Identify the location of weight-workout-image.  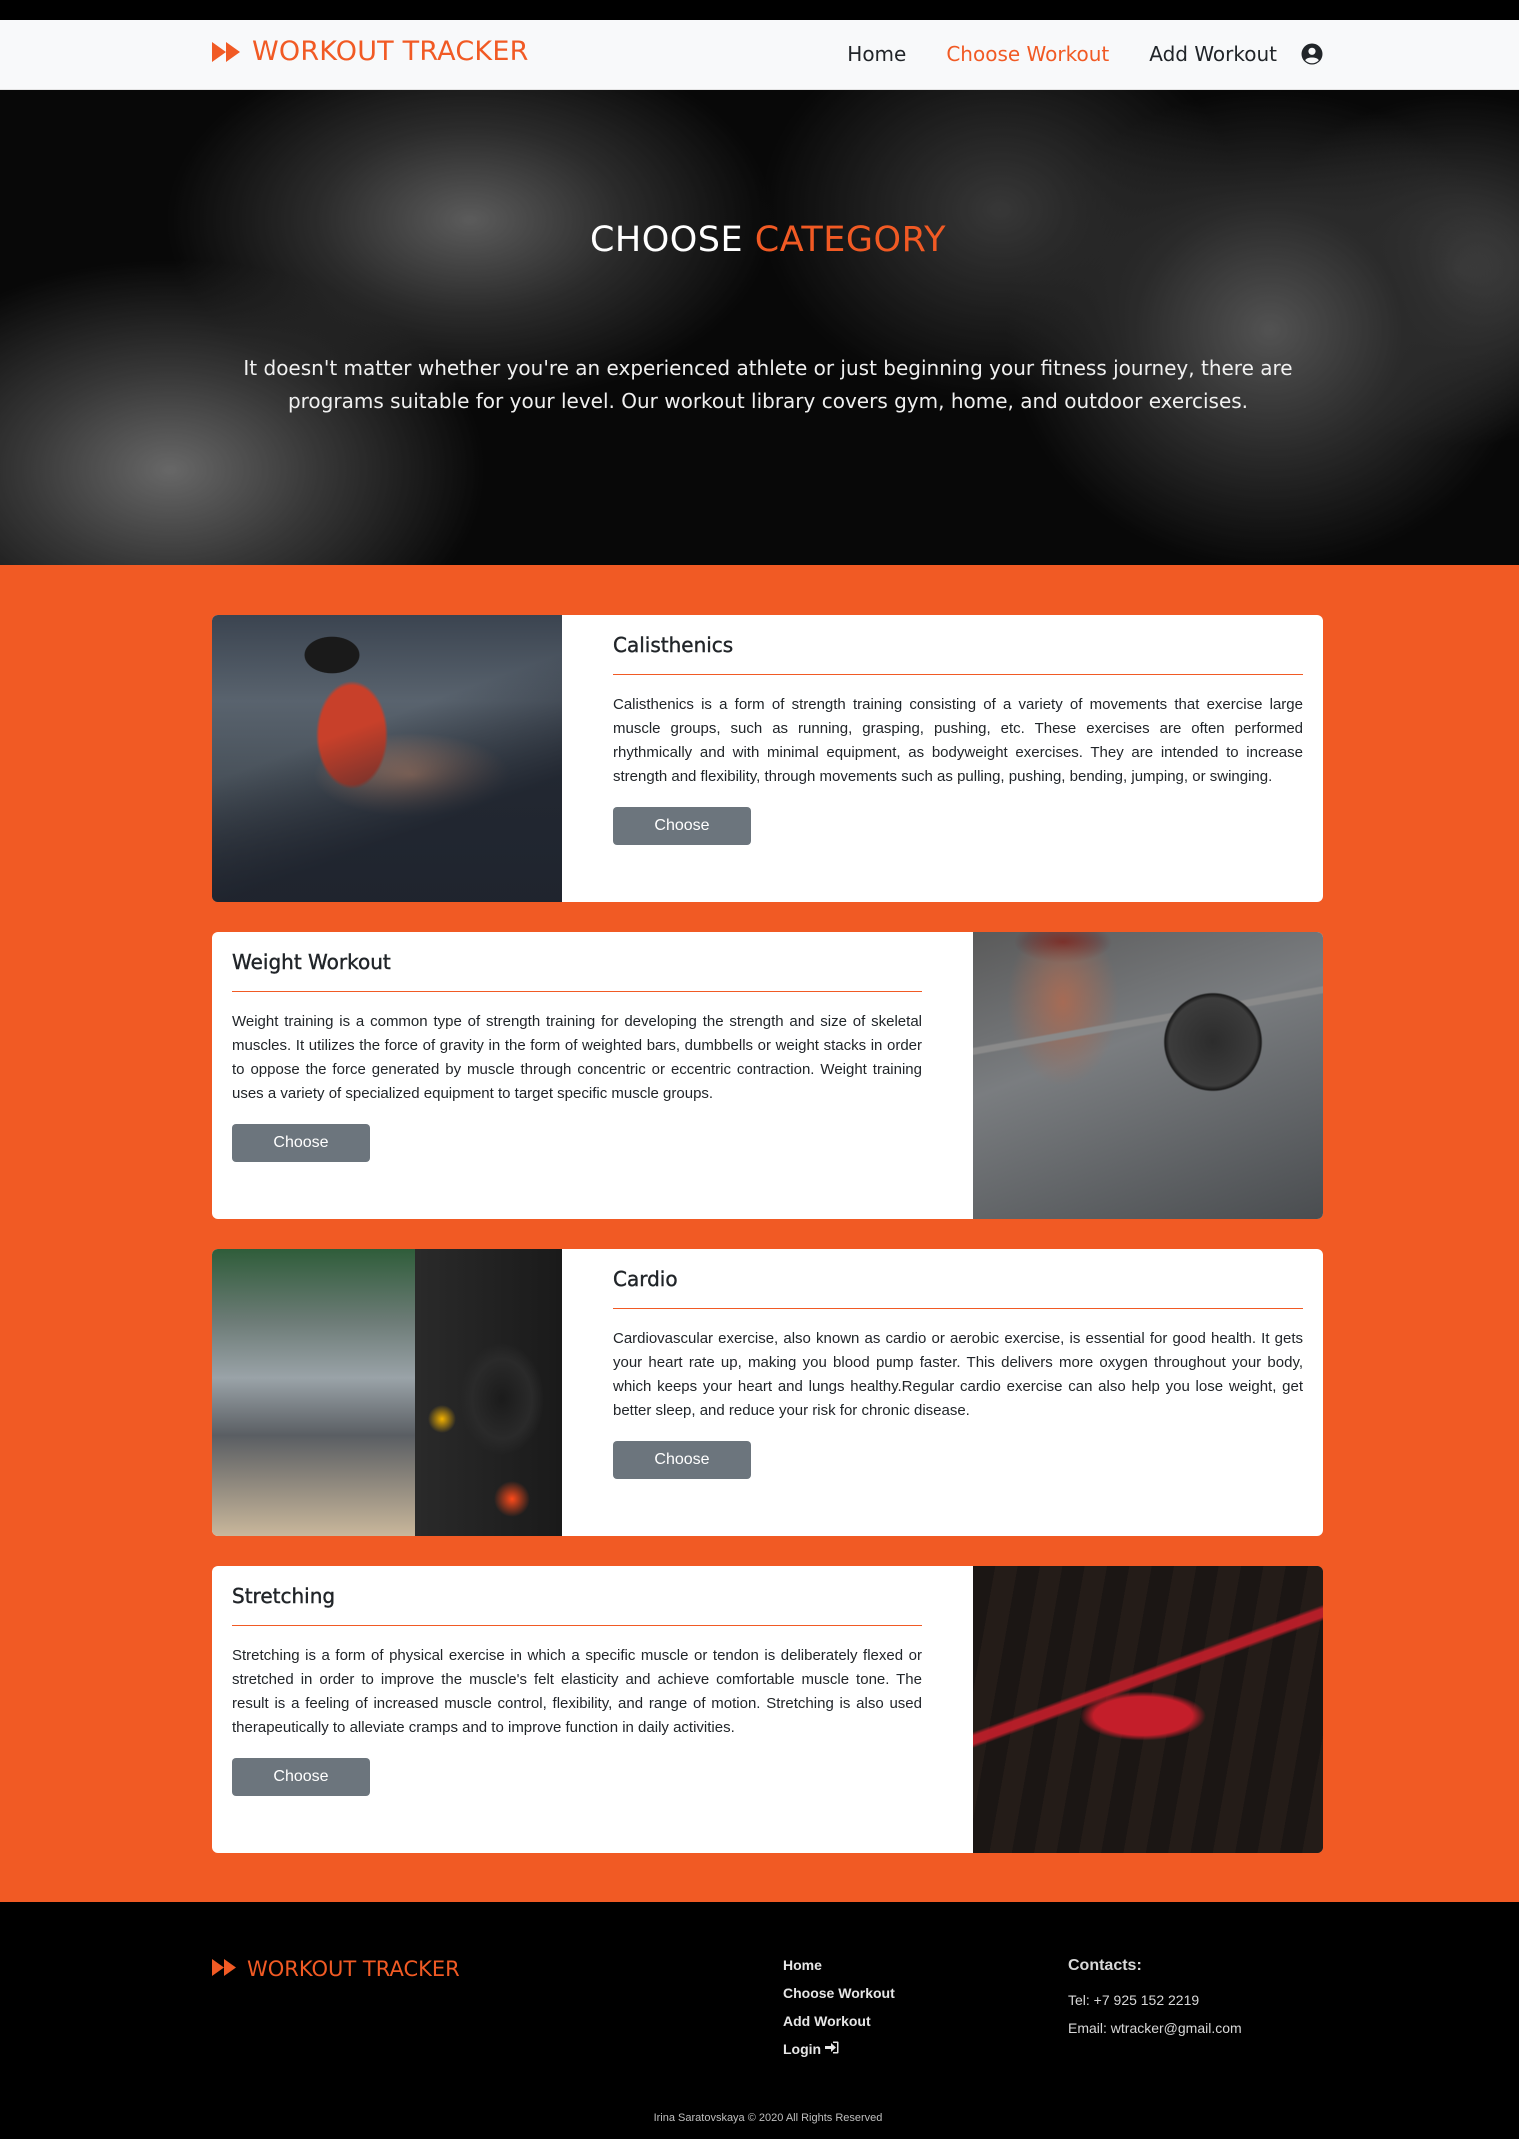
(1148, 1075).